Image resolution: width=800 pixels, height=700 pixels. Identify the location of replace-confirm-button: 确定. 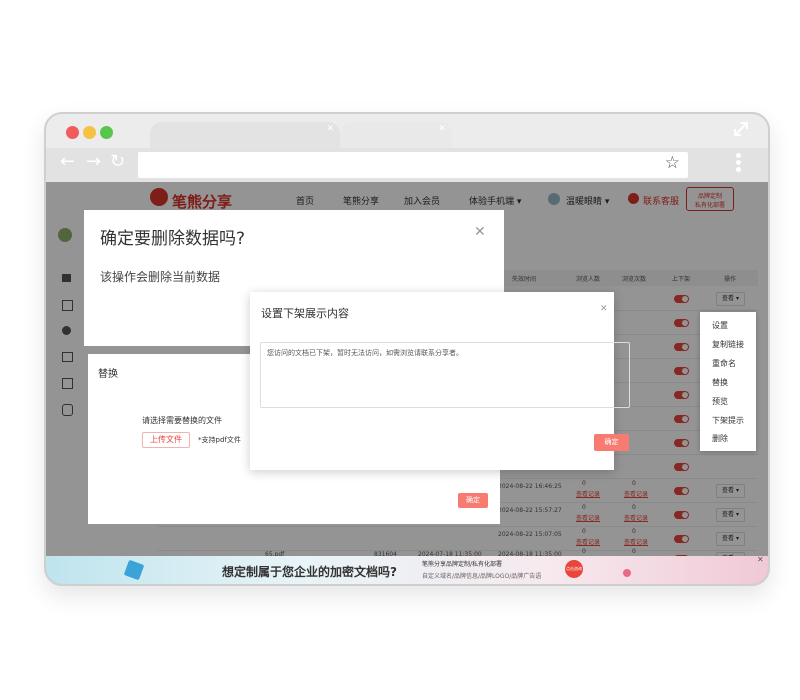
(473, 500).